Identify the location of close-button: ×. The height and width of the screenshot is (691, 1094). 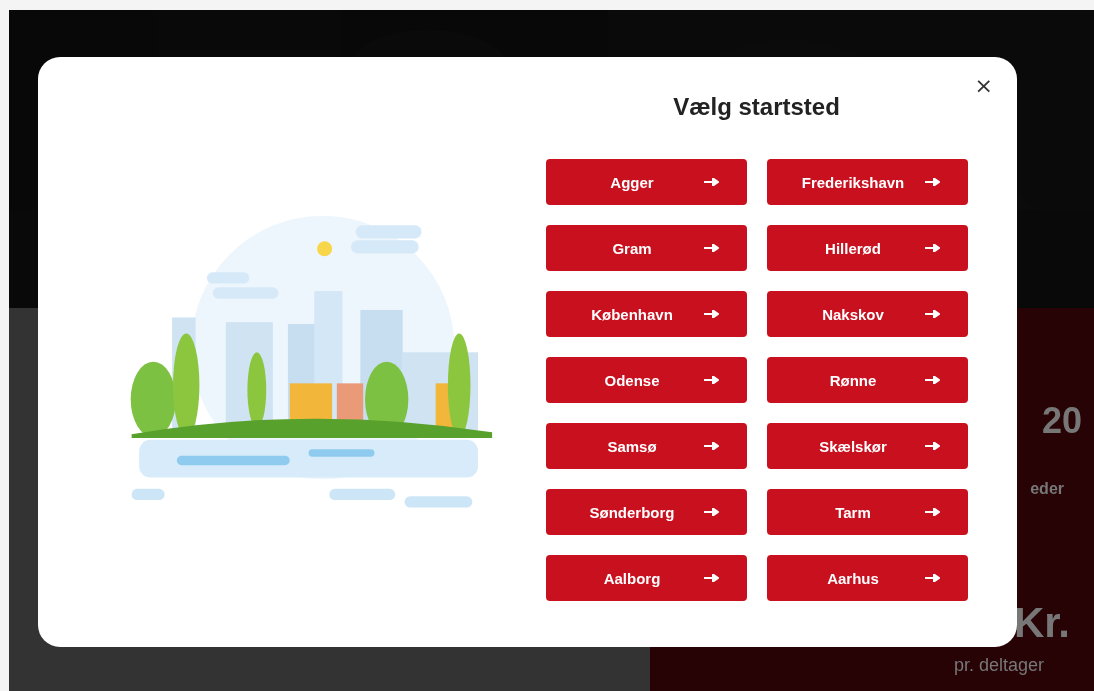
(983, 85).